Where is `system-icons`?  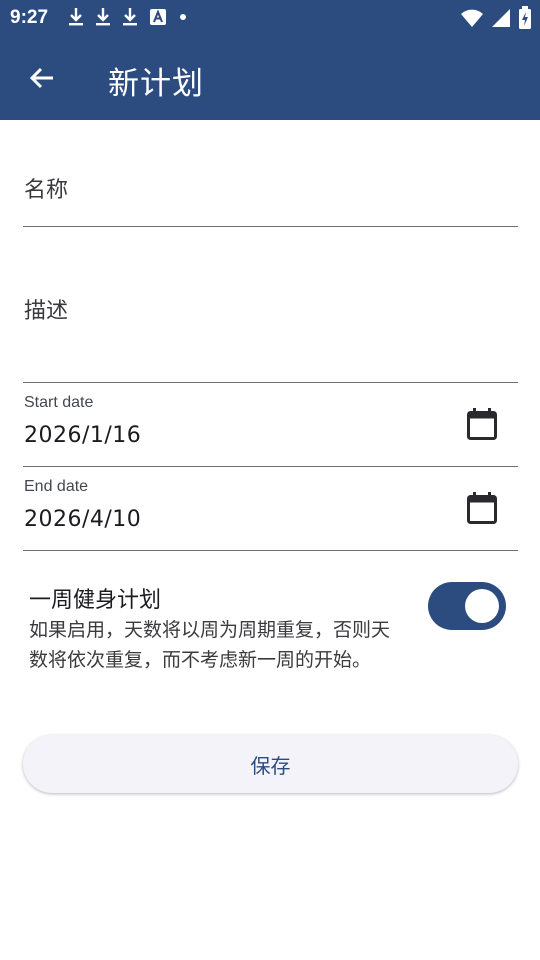 system-icons is located at coordinates (496, 18).